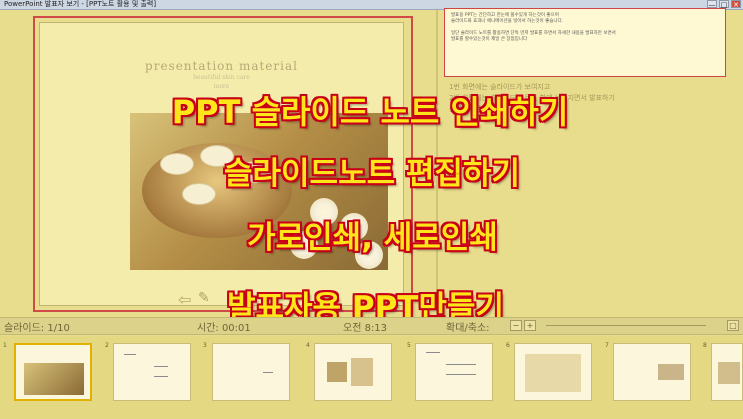  I want to click on clock: 오전 8:13, so click(365, 328).